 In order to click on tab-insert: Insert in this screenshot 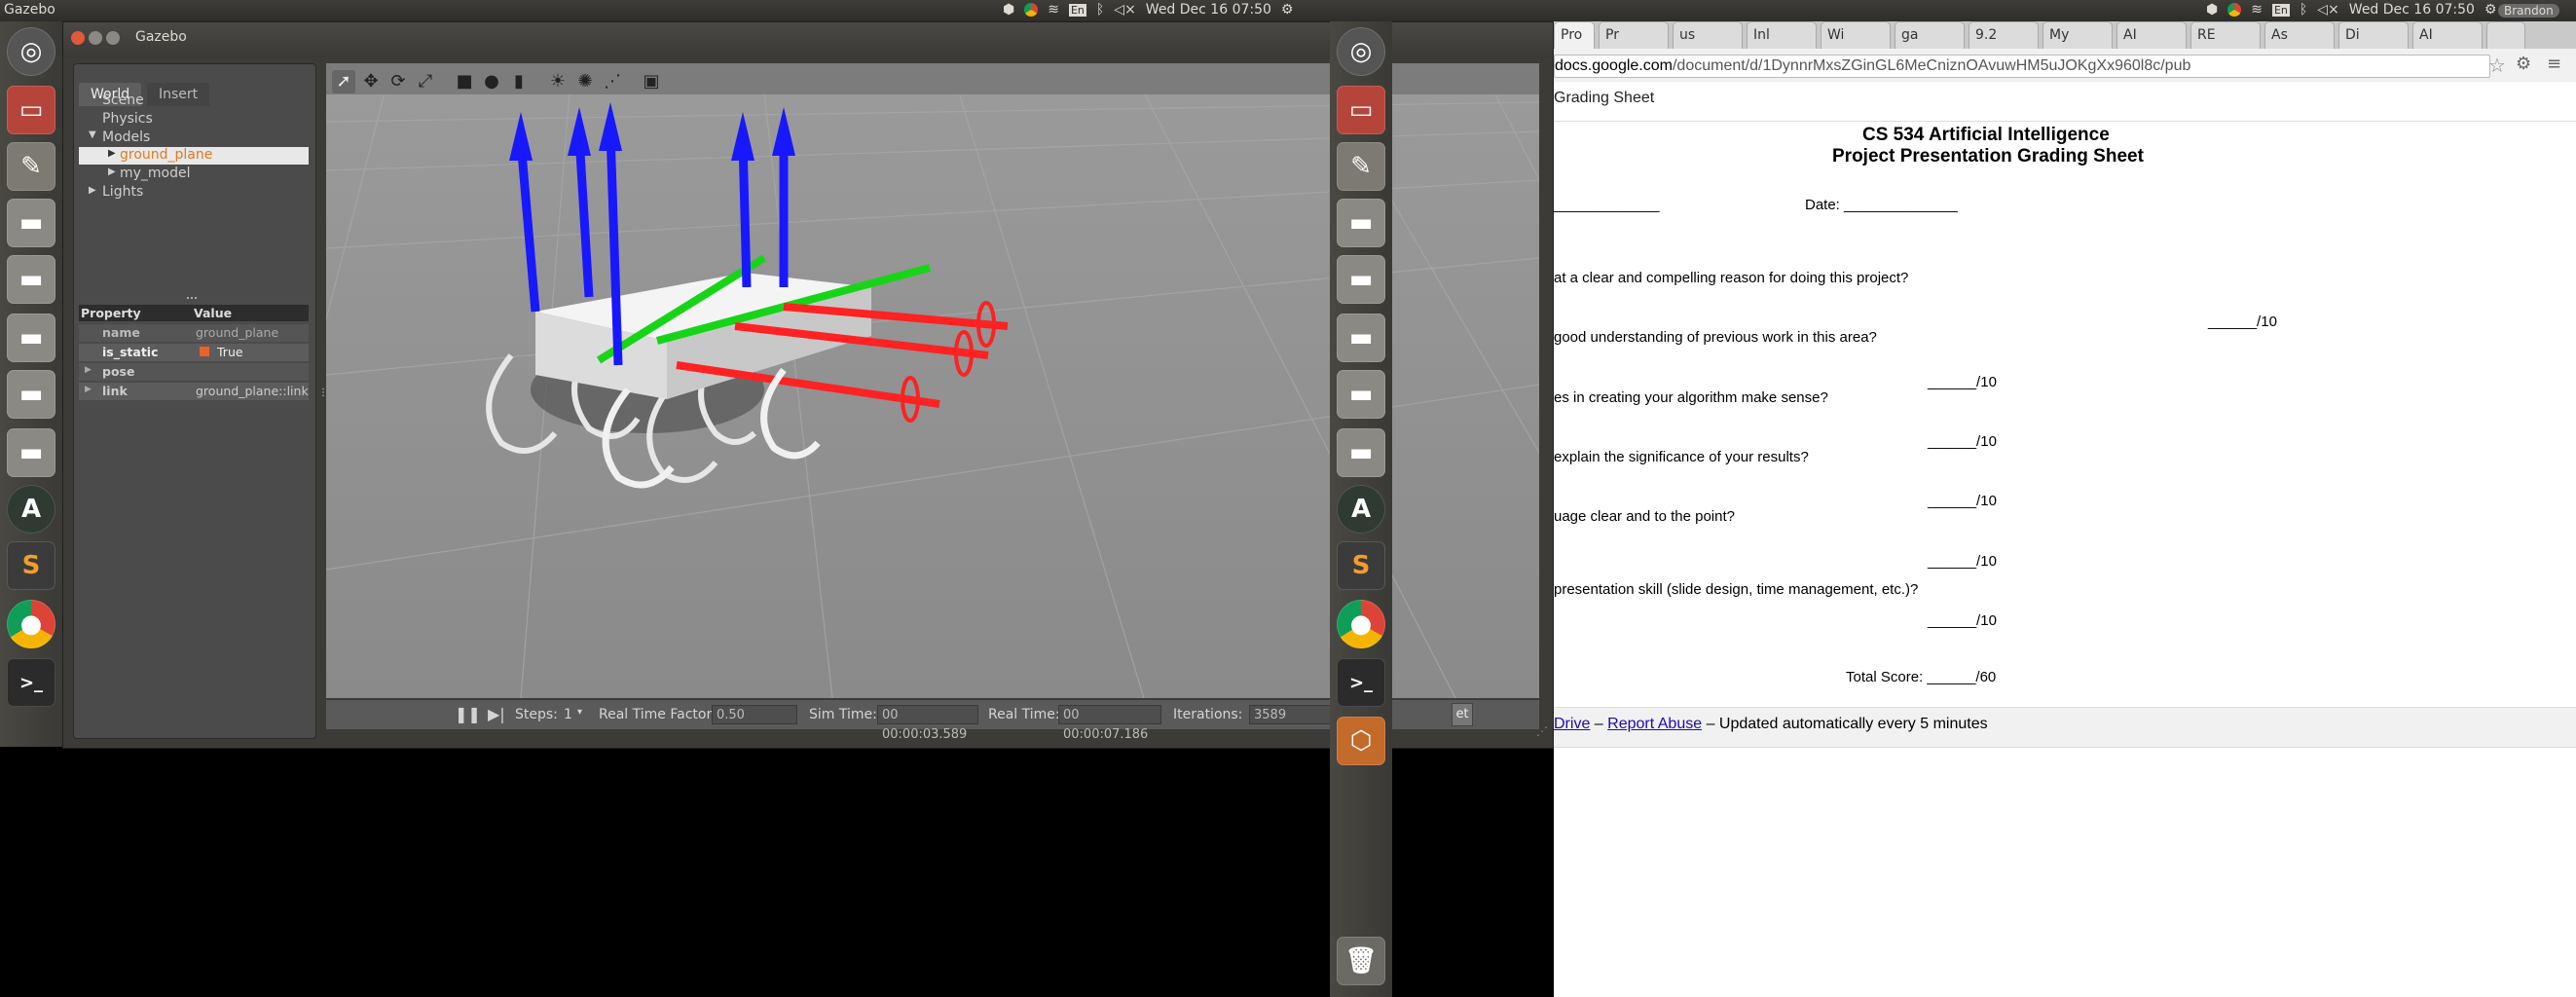, I will do `click(178, 94)`.